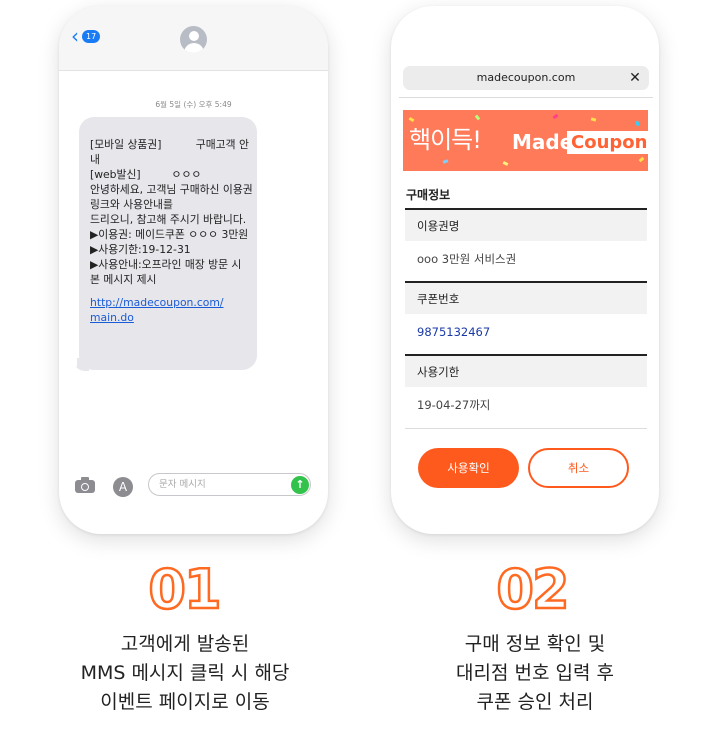 The height and width of the screenshot is (733, 720). What do you see at coordinates (193, 104) in the screenshot?
I see `message-timestamp: 6월 5일 (수) 오후 5:49` at bounding box center [193, 104].